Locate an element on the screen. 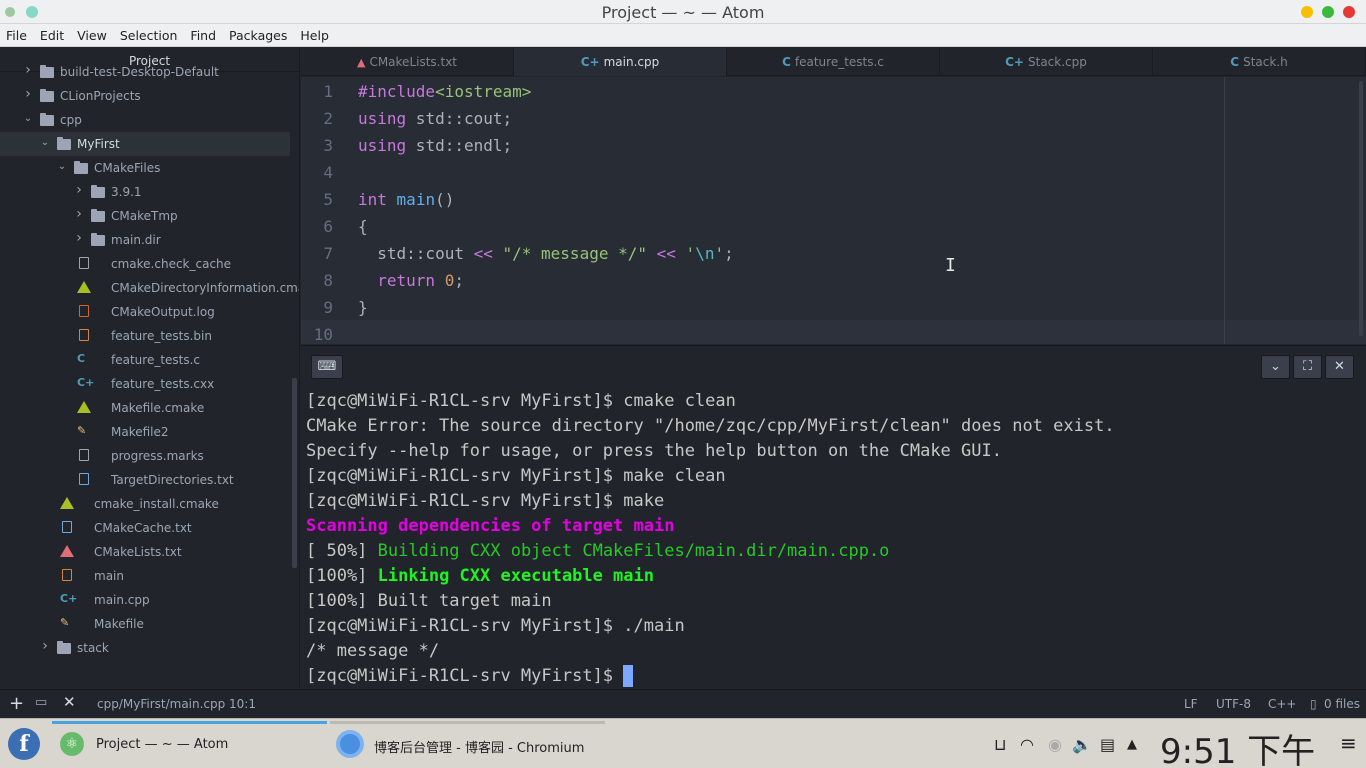 This screenshot has height=768, width=1366. cmake-icon is located at coordinates (84, 287).